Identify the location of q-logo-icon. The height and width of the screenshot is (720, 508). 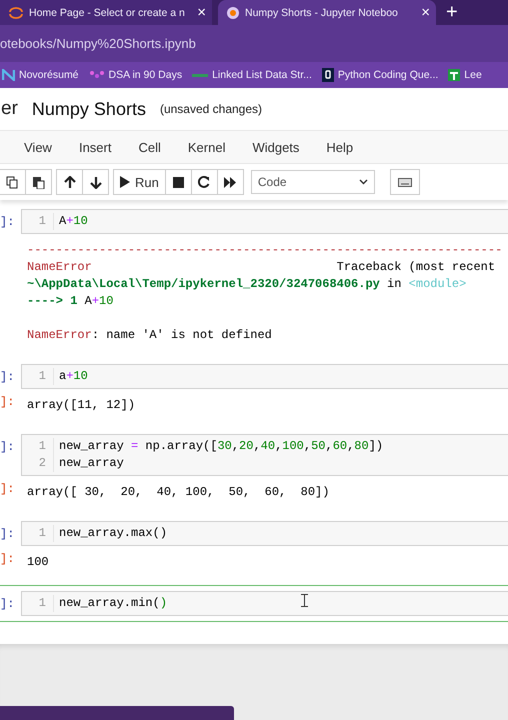
(328, 75).